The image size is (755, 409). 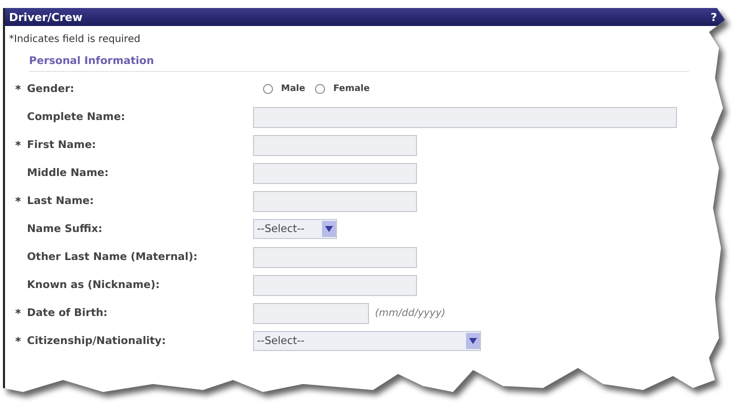 What do you see at coordinates (65, 229) in the screenshot?
I see `field-label: Name Suffix:` at bounding box center [65, 229].